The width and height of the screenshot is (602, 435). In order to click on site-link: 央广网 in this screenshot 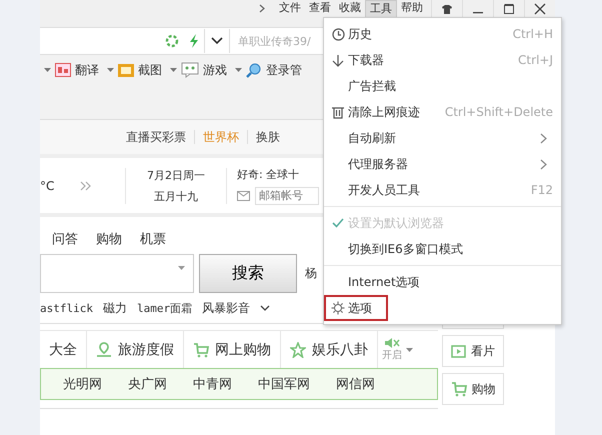, I will do `click(147, 384)`.